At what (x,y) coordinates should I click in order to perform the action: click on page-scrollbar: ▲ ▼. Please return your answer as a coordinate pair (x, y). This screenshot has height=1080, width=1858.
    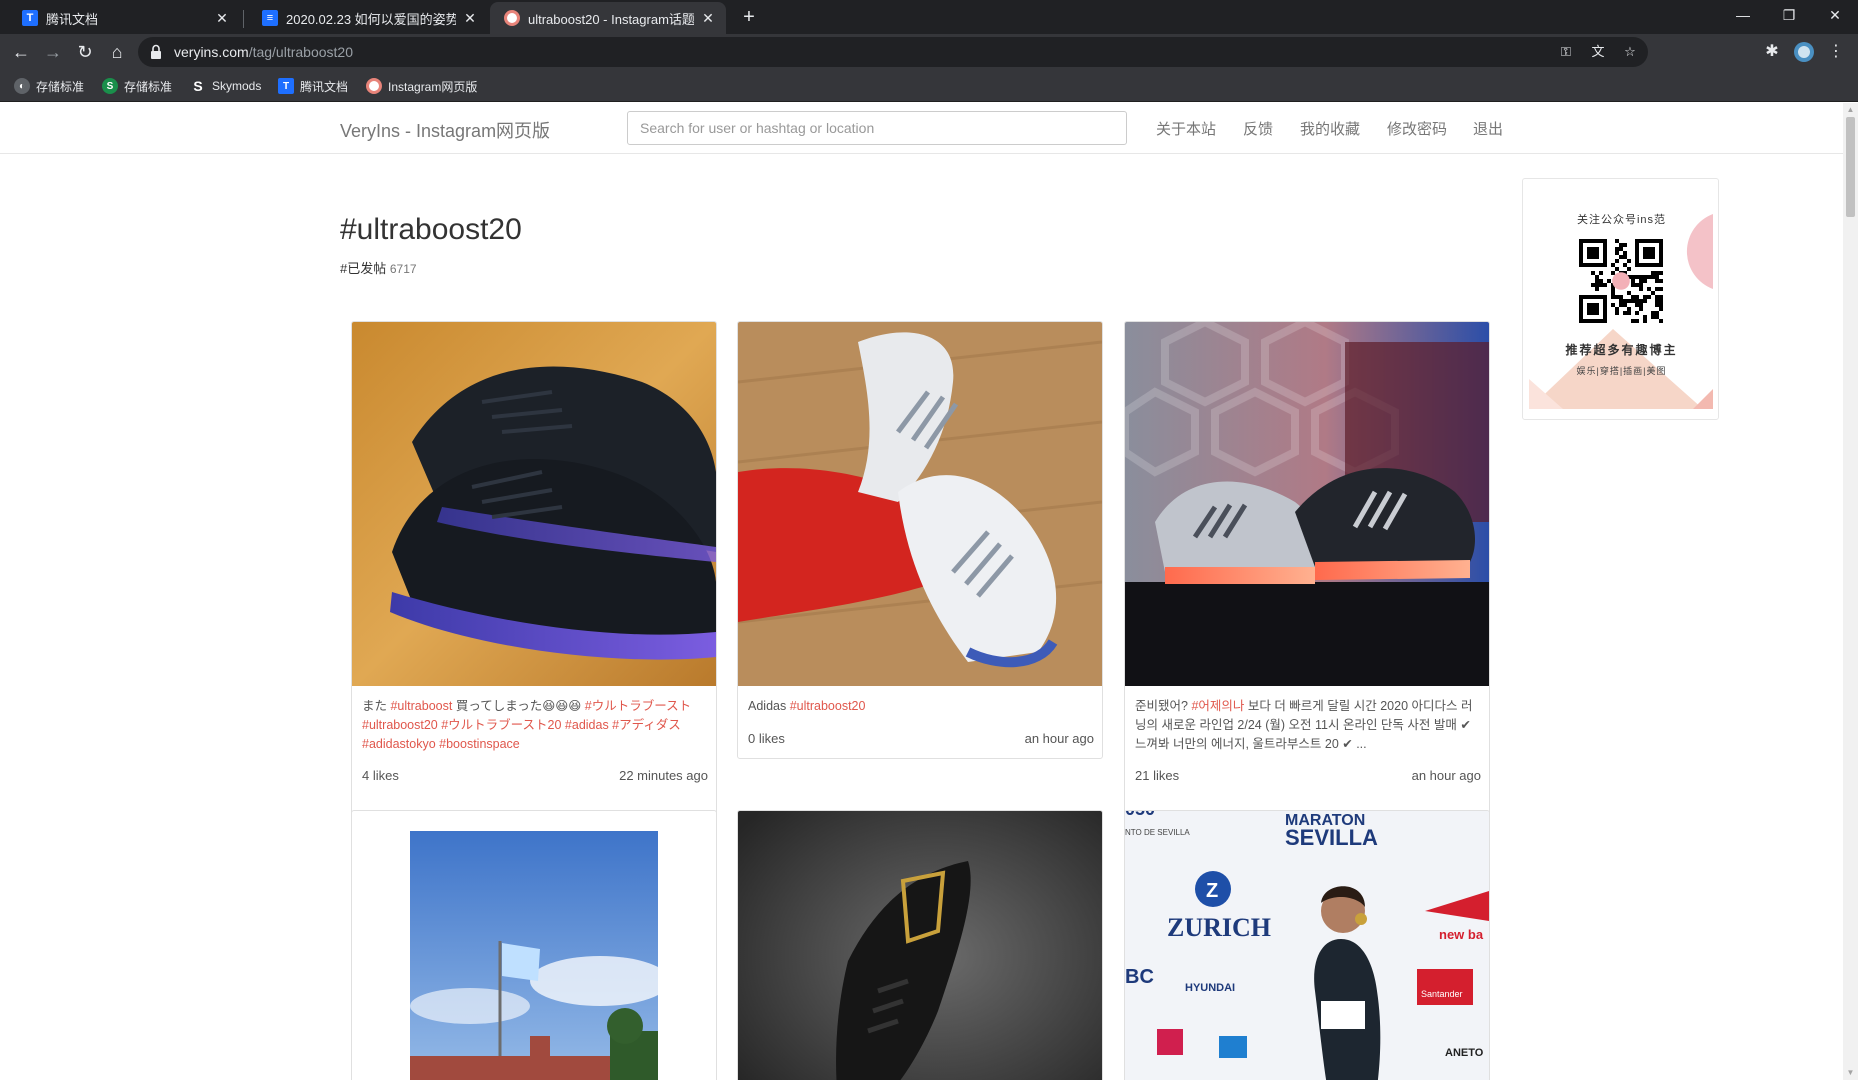
    Looking at the image, I should click on (1850, 591).